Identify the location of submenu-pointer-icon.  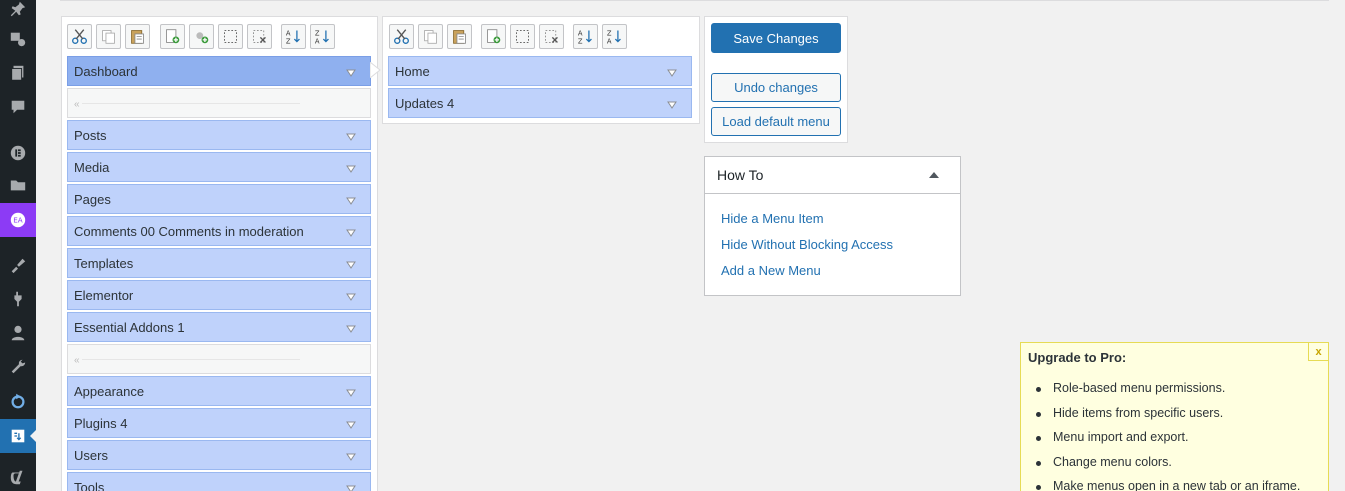
(375, 70).